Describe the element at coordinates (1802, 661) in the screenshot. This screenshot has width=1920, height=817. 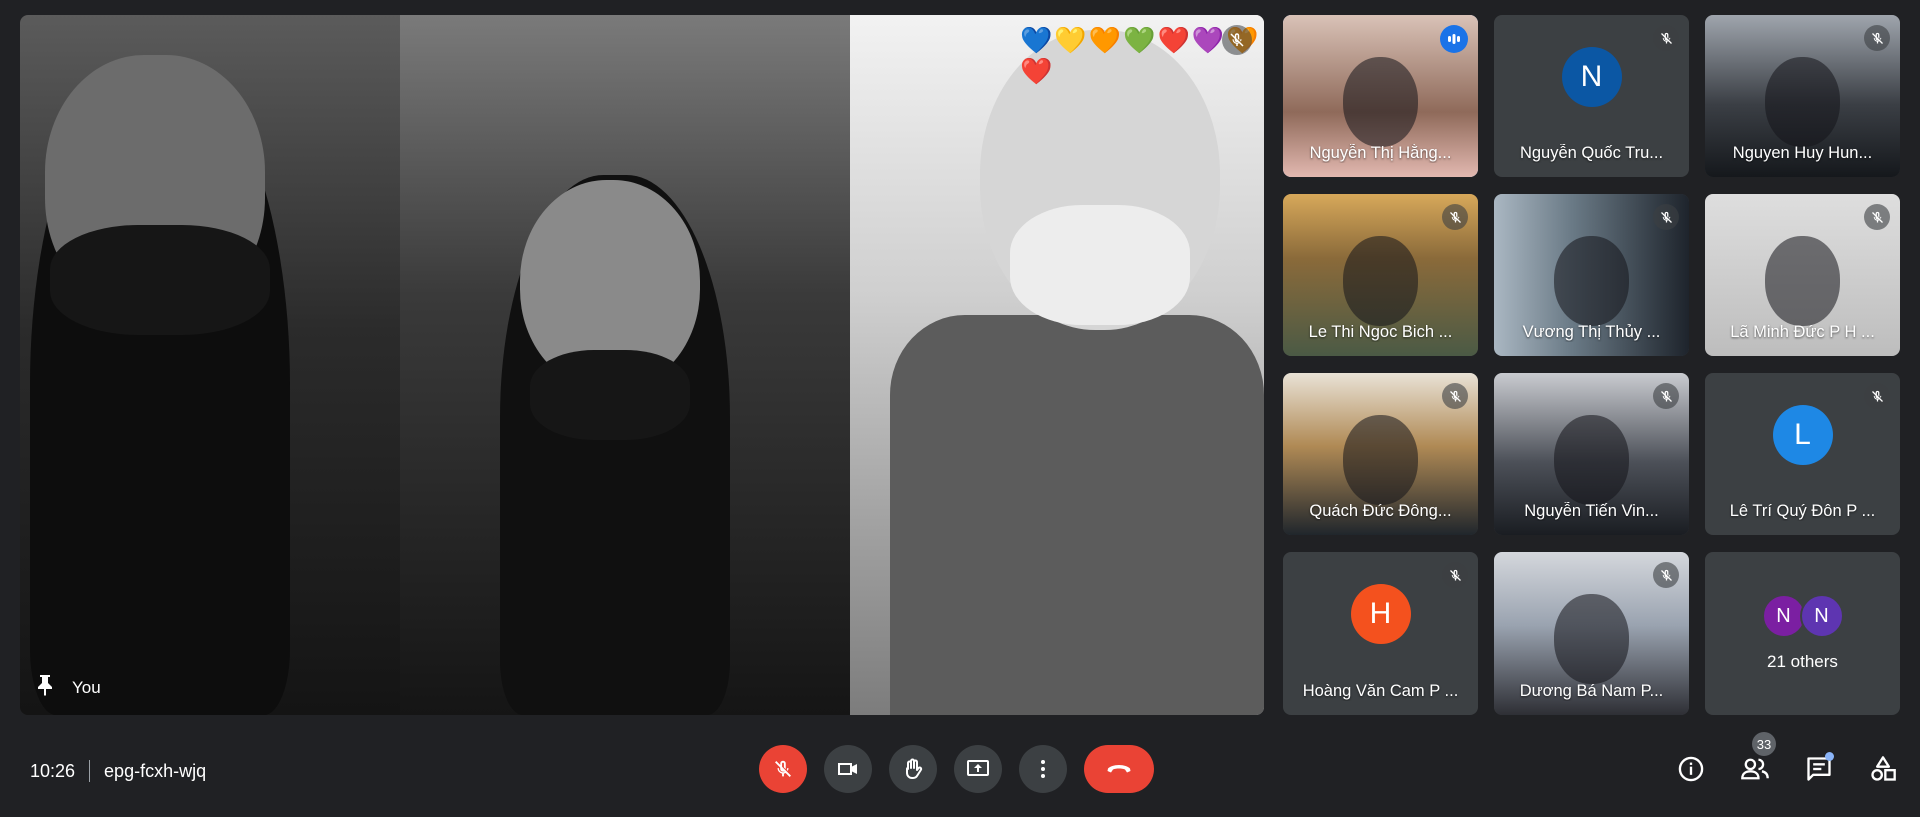
I see `others-count-label: 21 others` at that location.